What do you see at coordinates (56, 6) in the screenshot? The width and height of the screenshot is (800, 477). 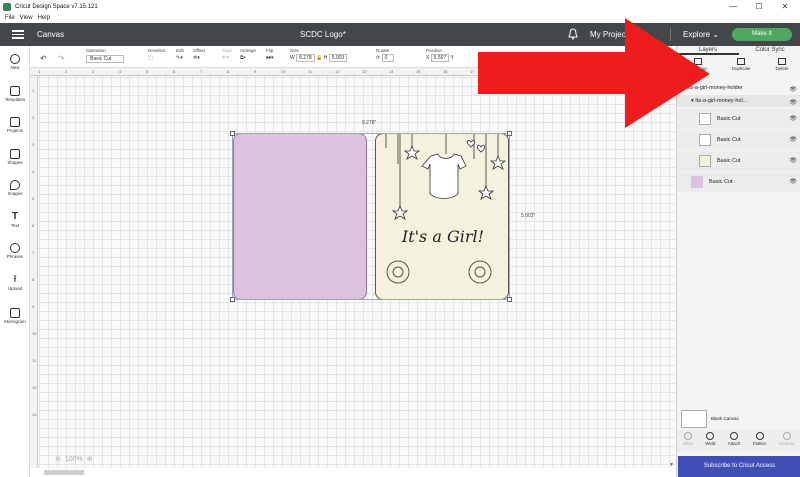 I see `window-title: Cricut Design Space v7.15.121` at bounding box center [56, 6].